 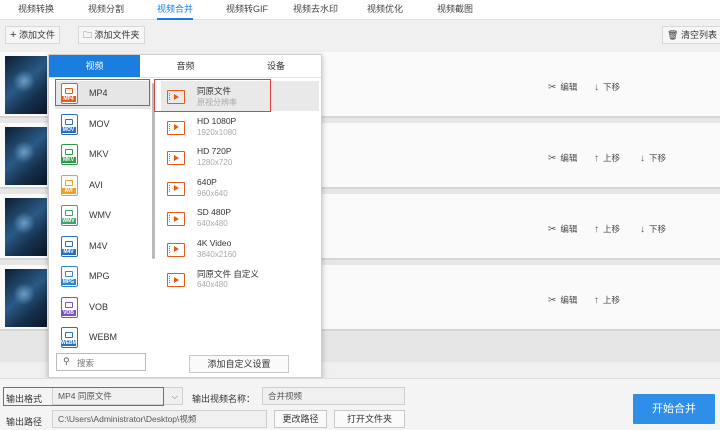 What do you see at coordinates (117, 396) in the screenshot?
I see `output-format-select: MP4 同原文件 ⌵` at bounding box center [117, 396].